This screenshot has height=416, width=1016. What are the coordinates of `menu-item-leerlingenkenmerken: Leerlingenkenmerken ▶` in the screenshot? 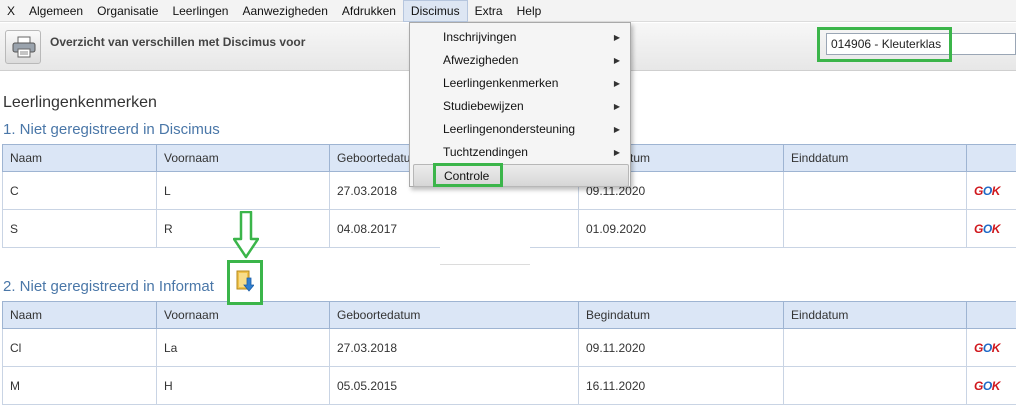 It's located at (520, 83).